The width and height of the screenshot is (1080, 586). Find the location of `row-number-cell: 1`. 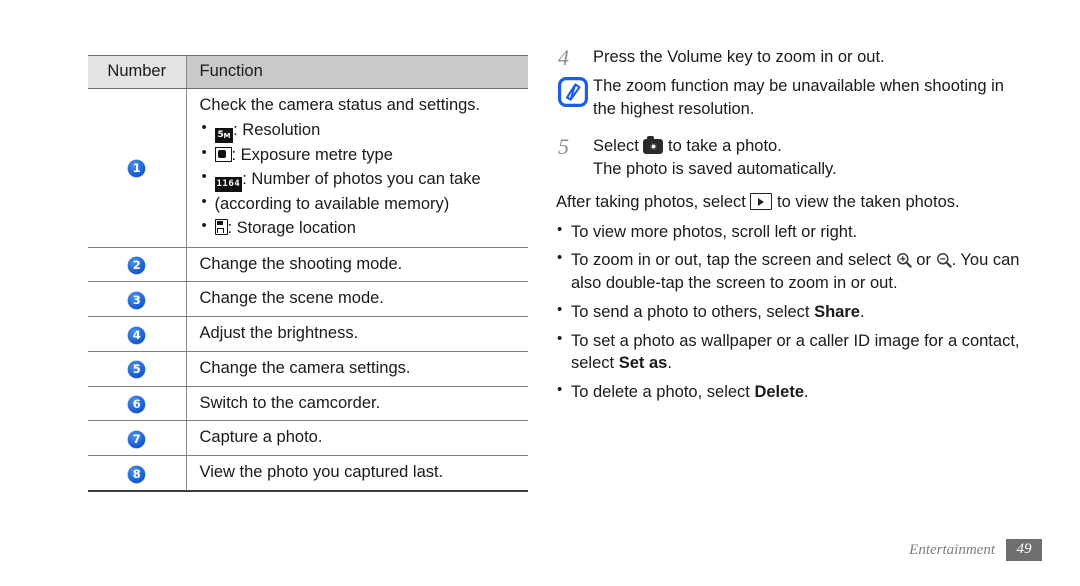

row-number-cell: 1 is located at coordinates (137, 168).